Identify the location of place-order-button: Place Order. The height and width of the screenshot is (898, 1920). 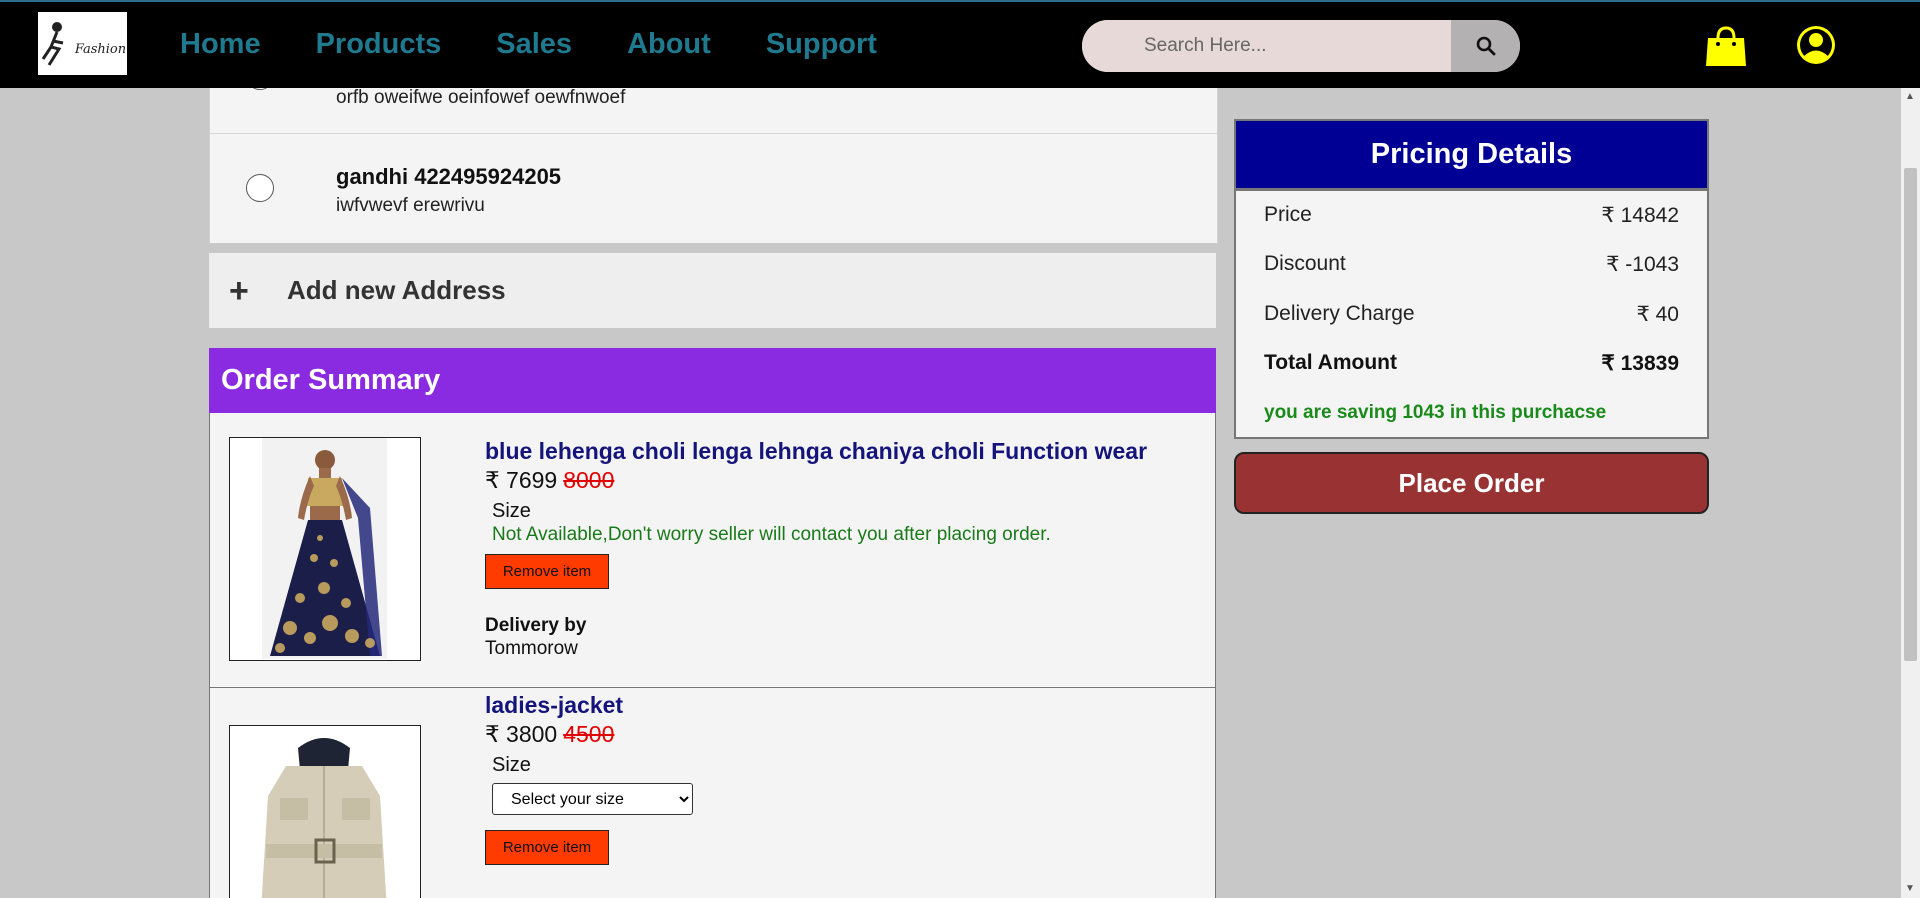
(1471, 483).